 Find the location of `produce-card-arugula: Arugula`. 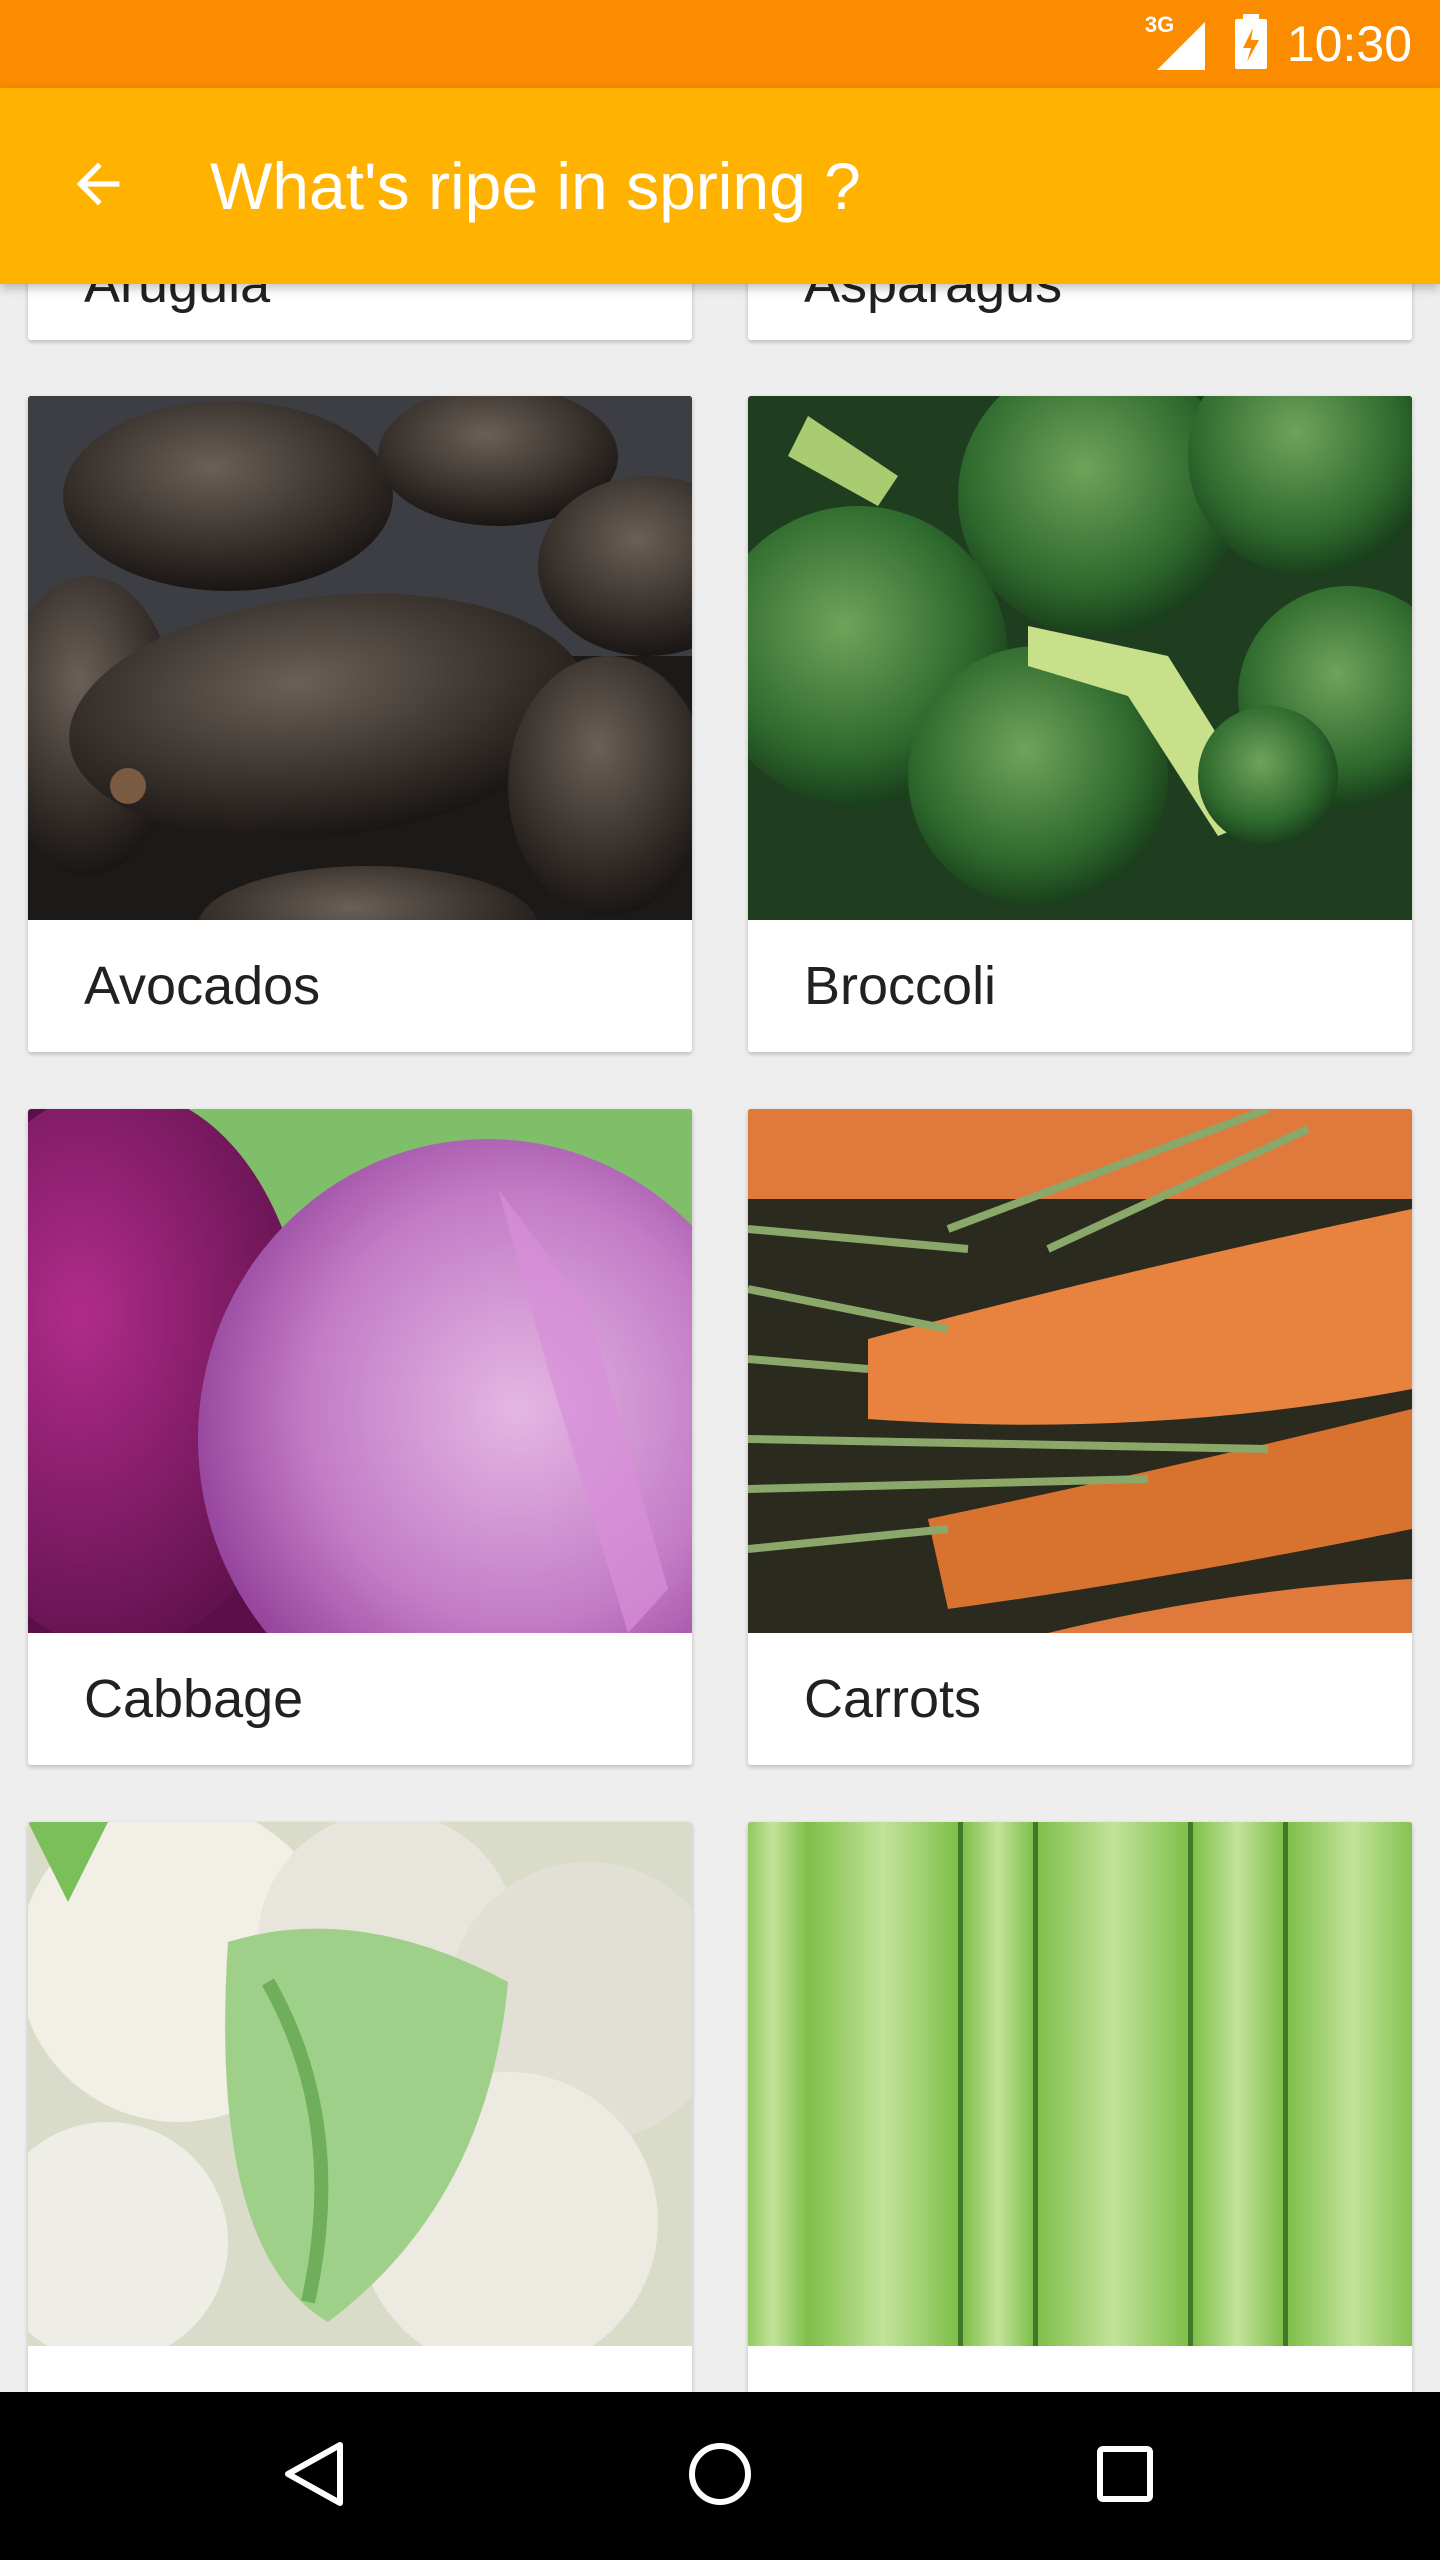

produce-card-arugula: Arugula is located at coordinates (360, 312).